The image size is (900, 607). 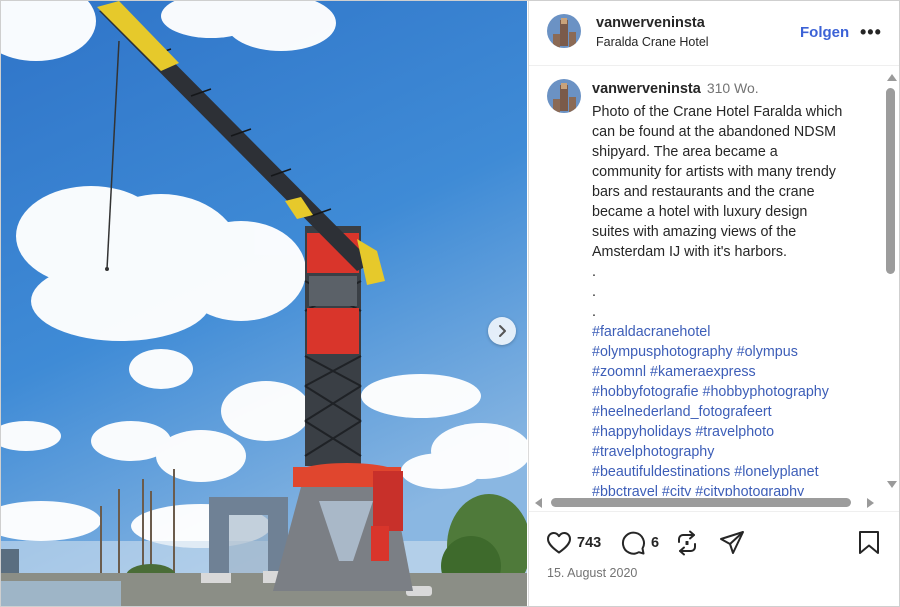 I want to click on hashtag-line: #hobbyfotografie #hobbyphotography, so click(x=742, y=392).